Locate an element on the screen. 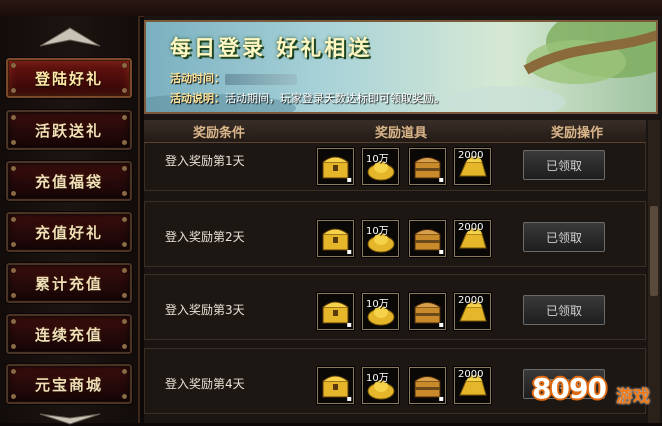 The image size is (662, 426). sidebar-item-activity-gift: 活跃送礼 is located at coordinates (69, 130).